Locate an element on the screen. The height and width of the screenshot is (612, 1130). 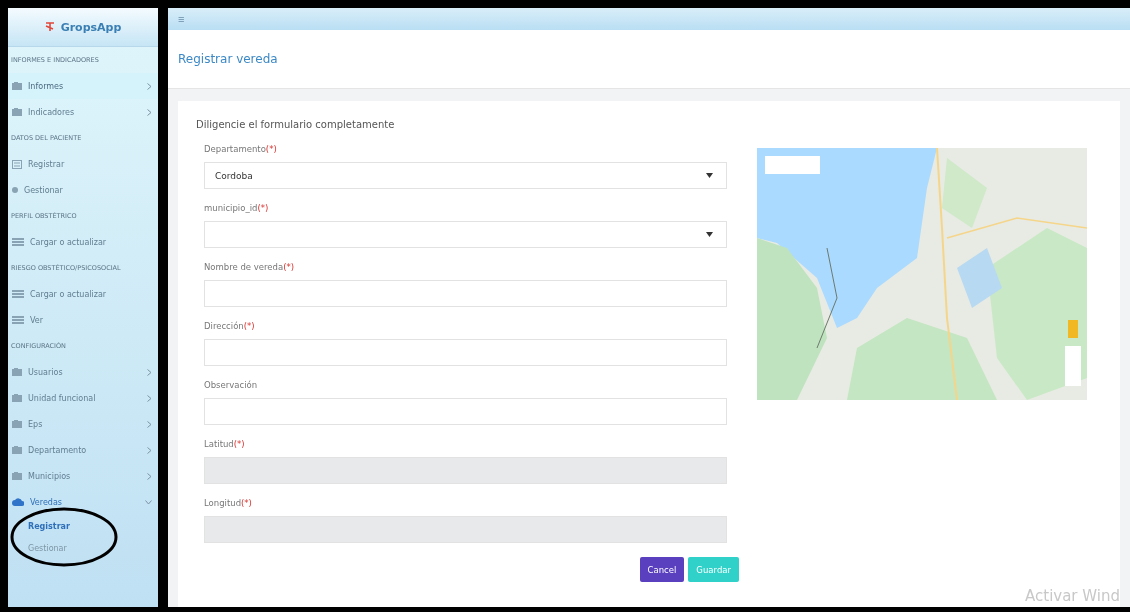
sidebar-item: Registrar is located at coordinates (83, 164).